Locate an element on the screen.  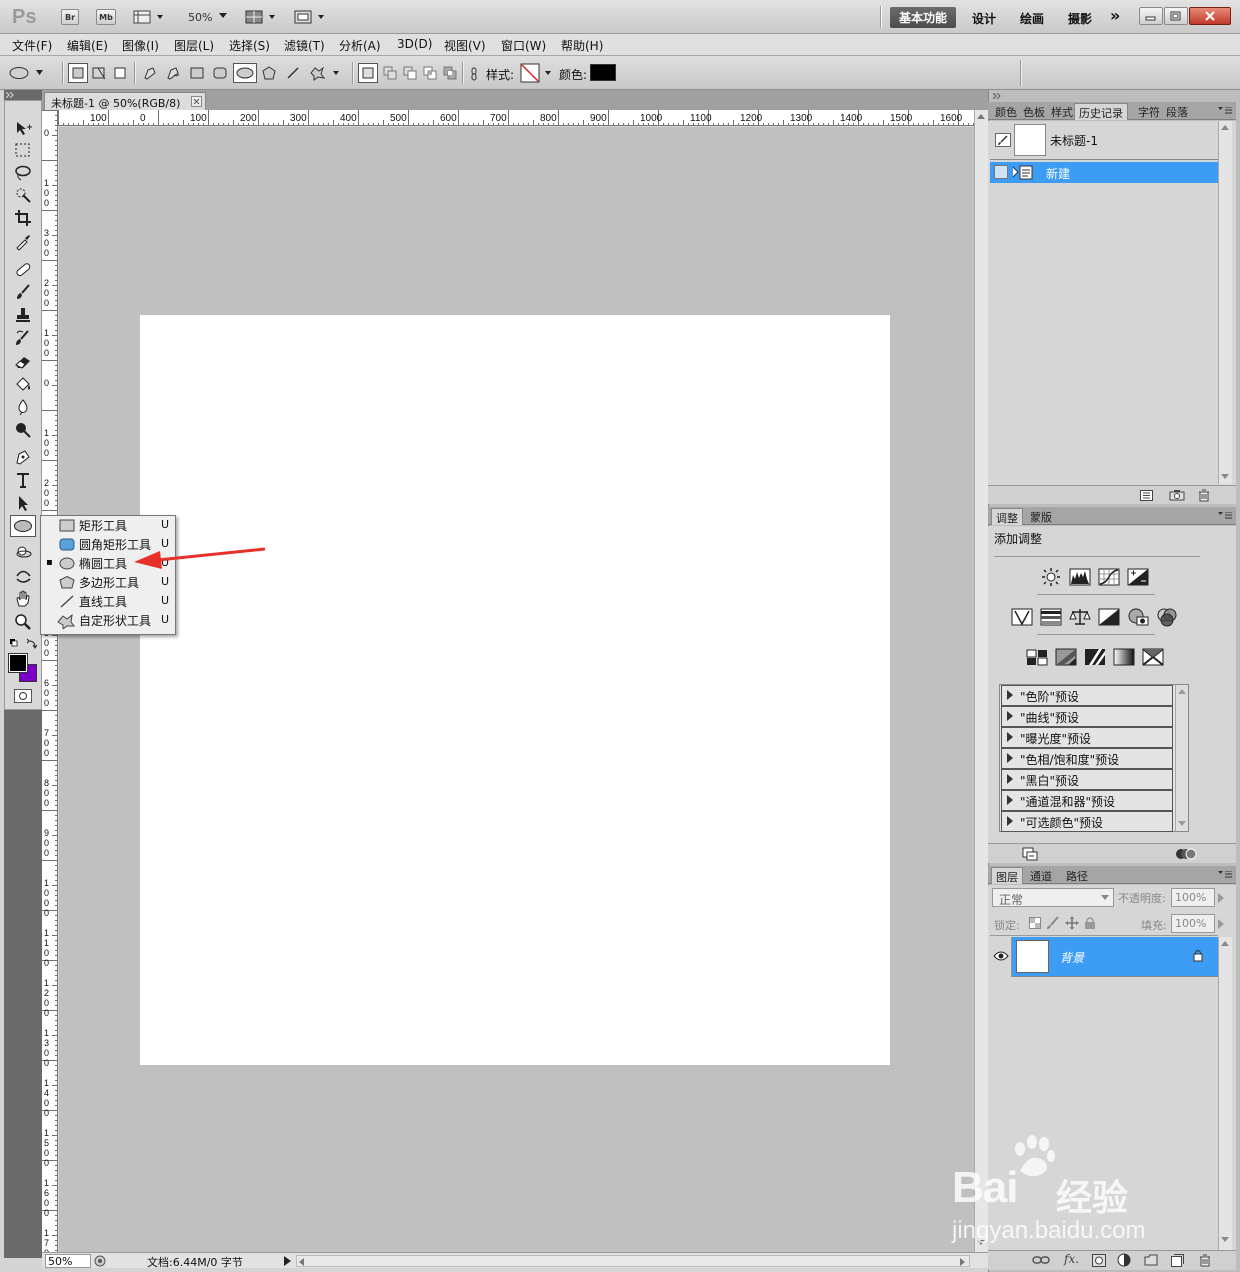
status-info-icon is located at coordinates (100, 1261).